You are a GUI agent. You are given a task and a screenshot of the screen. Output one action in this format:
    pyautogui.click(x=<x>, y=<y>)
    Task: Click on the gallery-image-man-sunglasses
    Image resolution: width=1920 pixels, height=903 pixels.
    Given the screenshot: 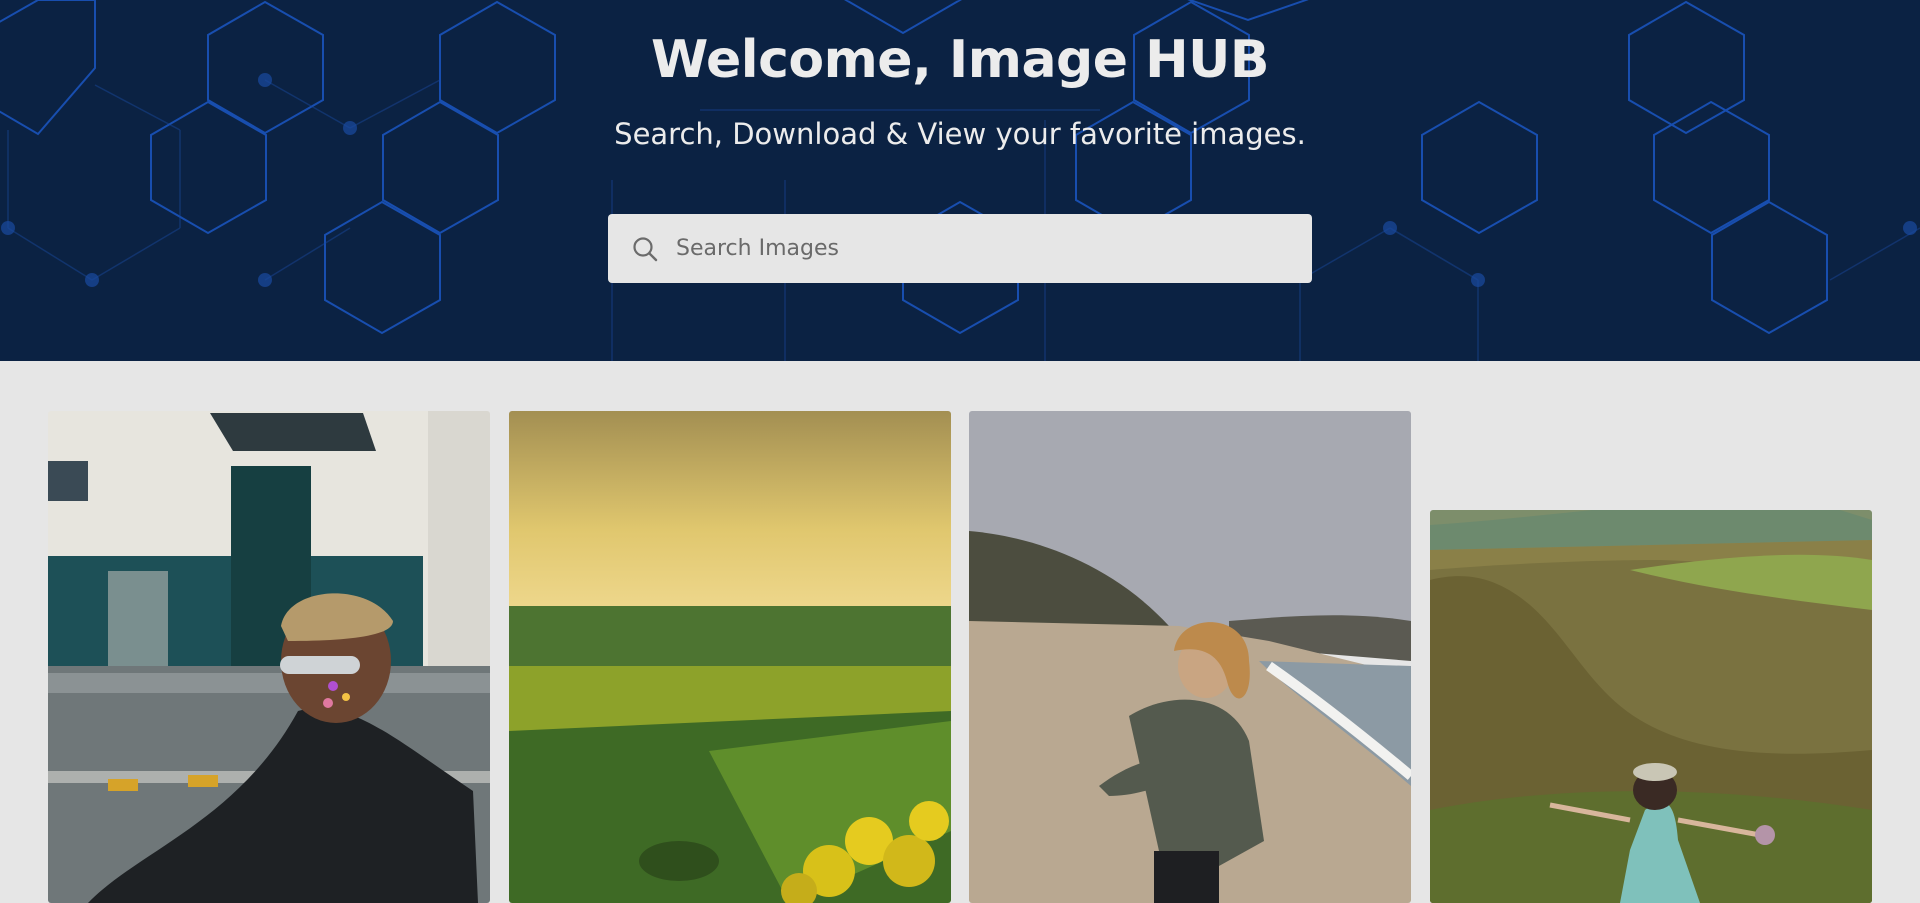 What is the action you would take?
    pyautogui.click(x=269, y=657)
    